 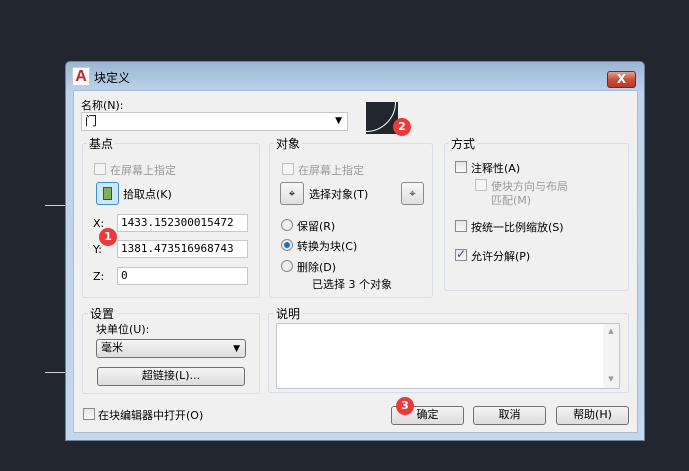 I want to click on name-label: 名称(N):, so click(x=102, y=105).